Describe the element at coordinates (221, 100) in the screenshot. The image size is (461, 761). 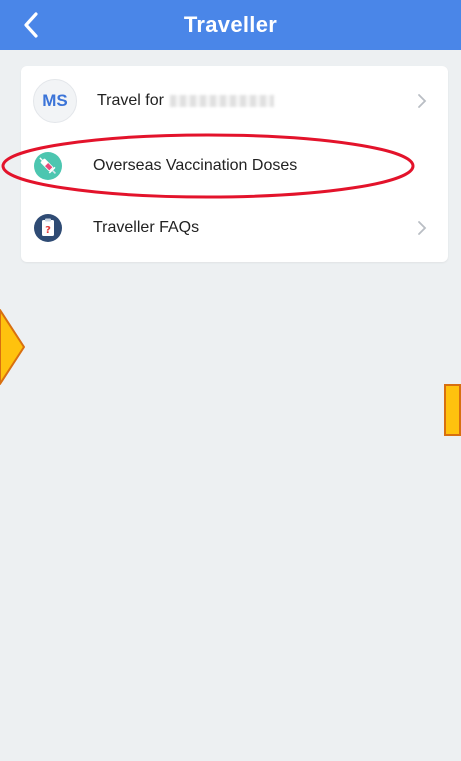
I see `redacted-name` at that location.